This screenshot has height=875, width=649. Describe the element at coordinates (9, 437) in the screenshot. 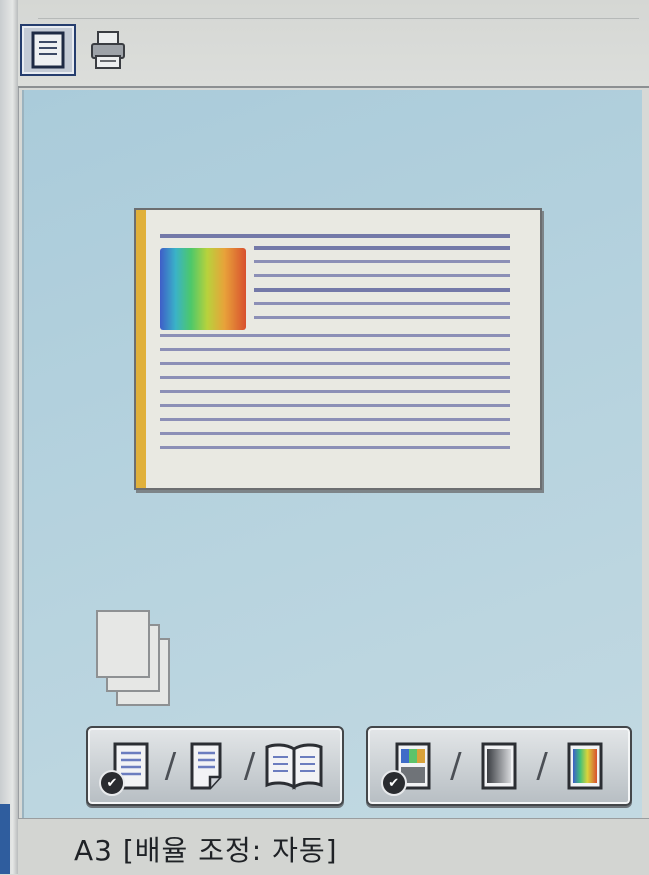

I see `window-left-edge` at that location.